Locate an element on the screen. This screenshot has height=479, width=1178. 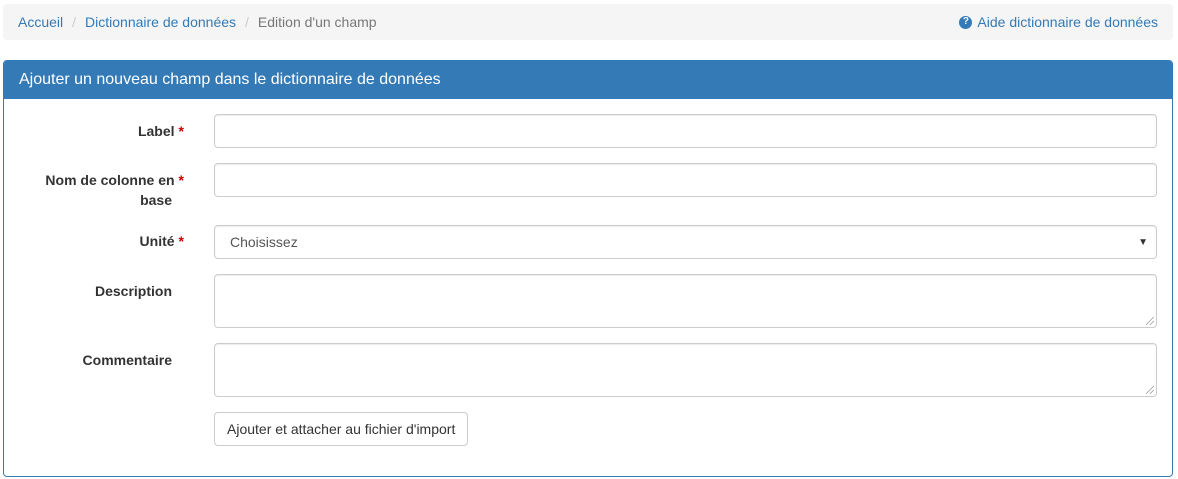
unit-label-text: Unité is located at coordinates (157, 241).